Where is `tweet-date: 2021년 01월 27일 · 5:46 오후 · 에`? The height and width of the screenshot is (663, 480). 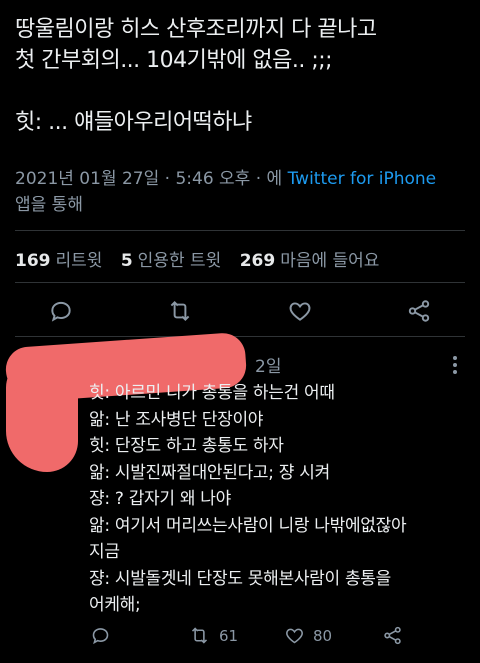
tweet-date: 2021년 01월 27일 · 5:46 오후 · 에 is located at coordinates (151, 179).